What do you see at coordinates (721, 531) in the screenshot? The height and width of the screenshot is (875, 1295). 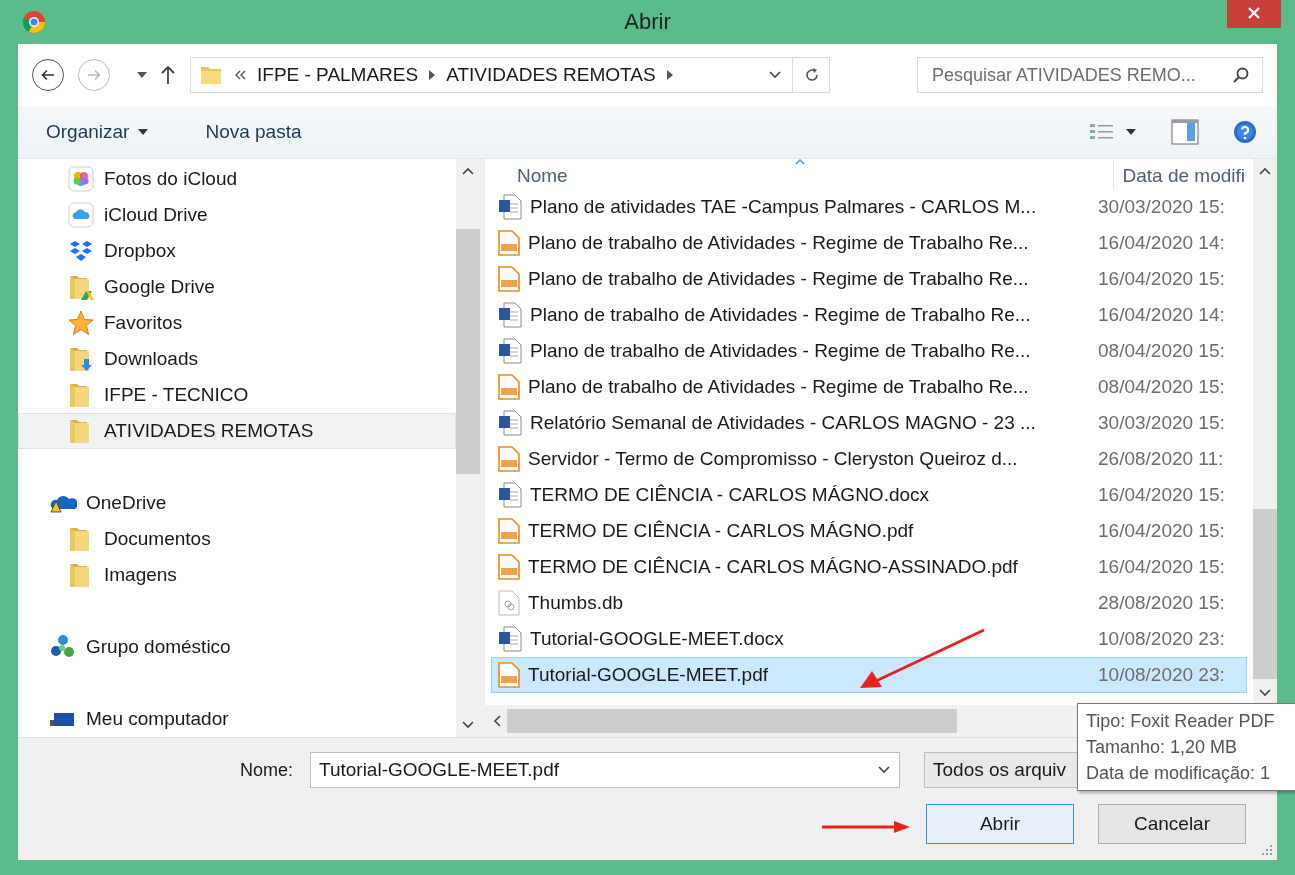 I see `file-name: TERMO DE CIÊNCIA - CARLOS MÁGNO.pdf` at bounding box center [721, 531].